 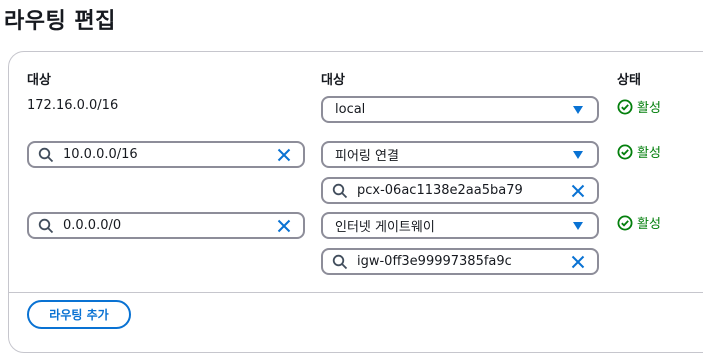 What do you see at coordinates (367, 156) in the screenshot?
I see `route-2-target-type-value: 피어링 연결` at bounding box center [367, 156].